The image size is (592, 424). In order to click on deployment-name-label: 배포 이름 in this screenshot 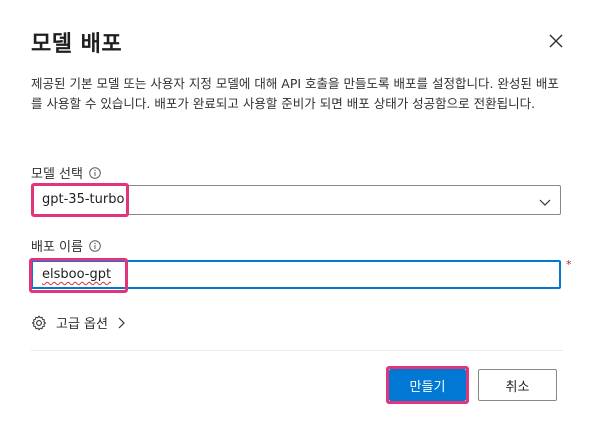, I will do `click(57, 247)`.